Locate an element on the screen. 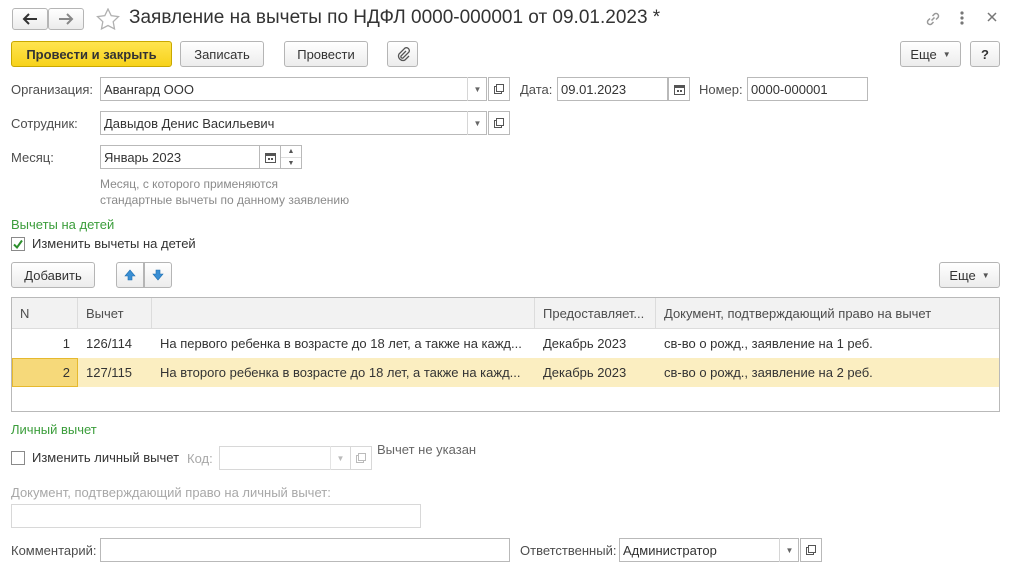  employee-open-button is located at coordinates (499, 123).